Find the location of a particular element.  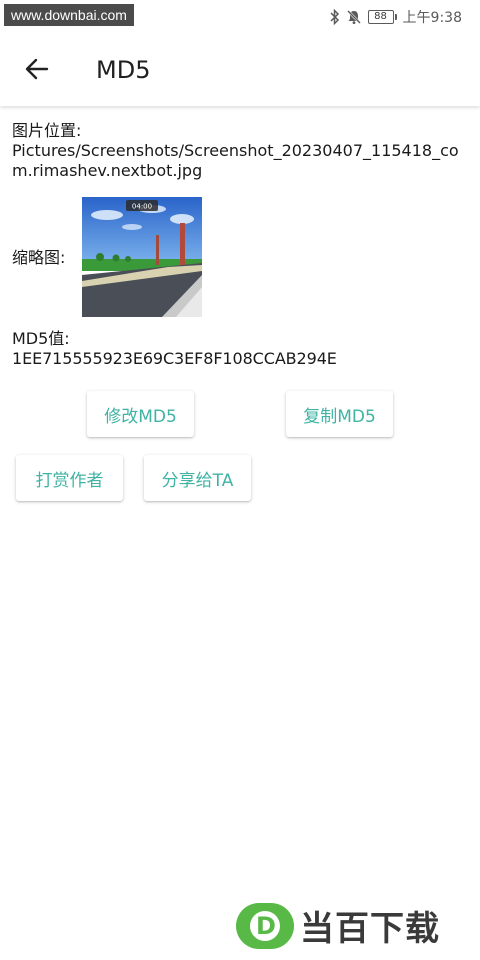

battery-icon: 88 is located at coordinates (382, 17).